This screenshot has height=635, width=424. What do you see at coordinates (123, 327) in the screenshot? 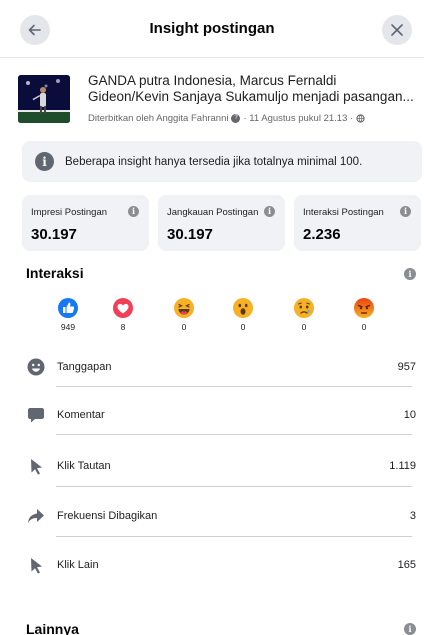
I see `reaction-count: 8` at bounding box center [123, 327].